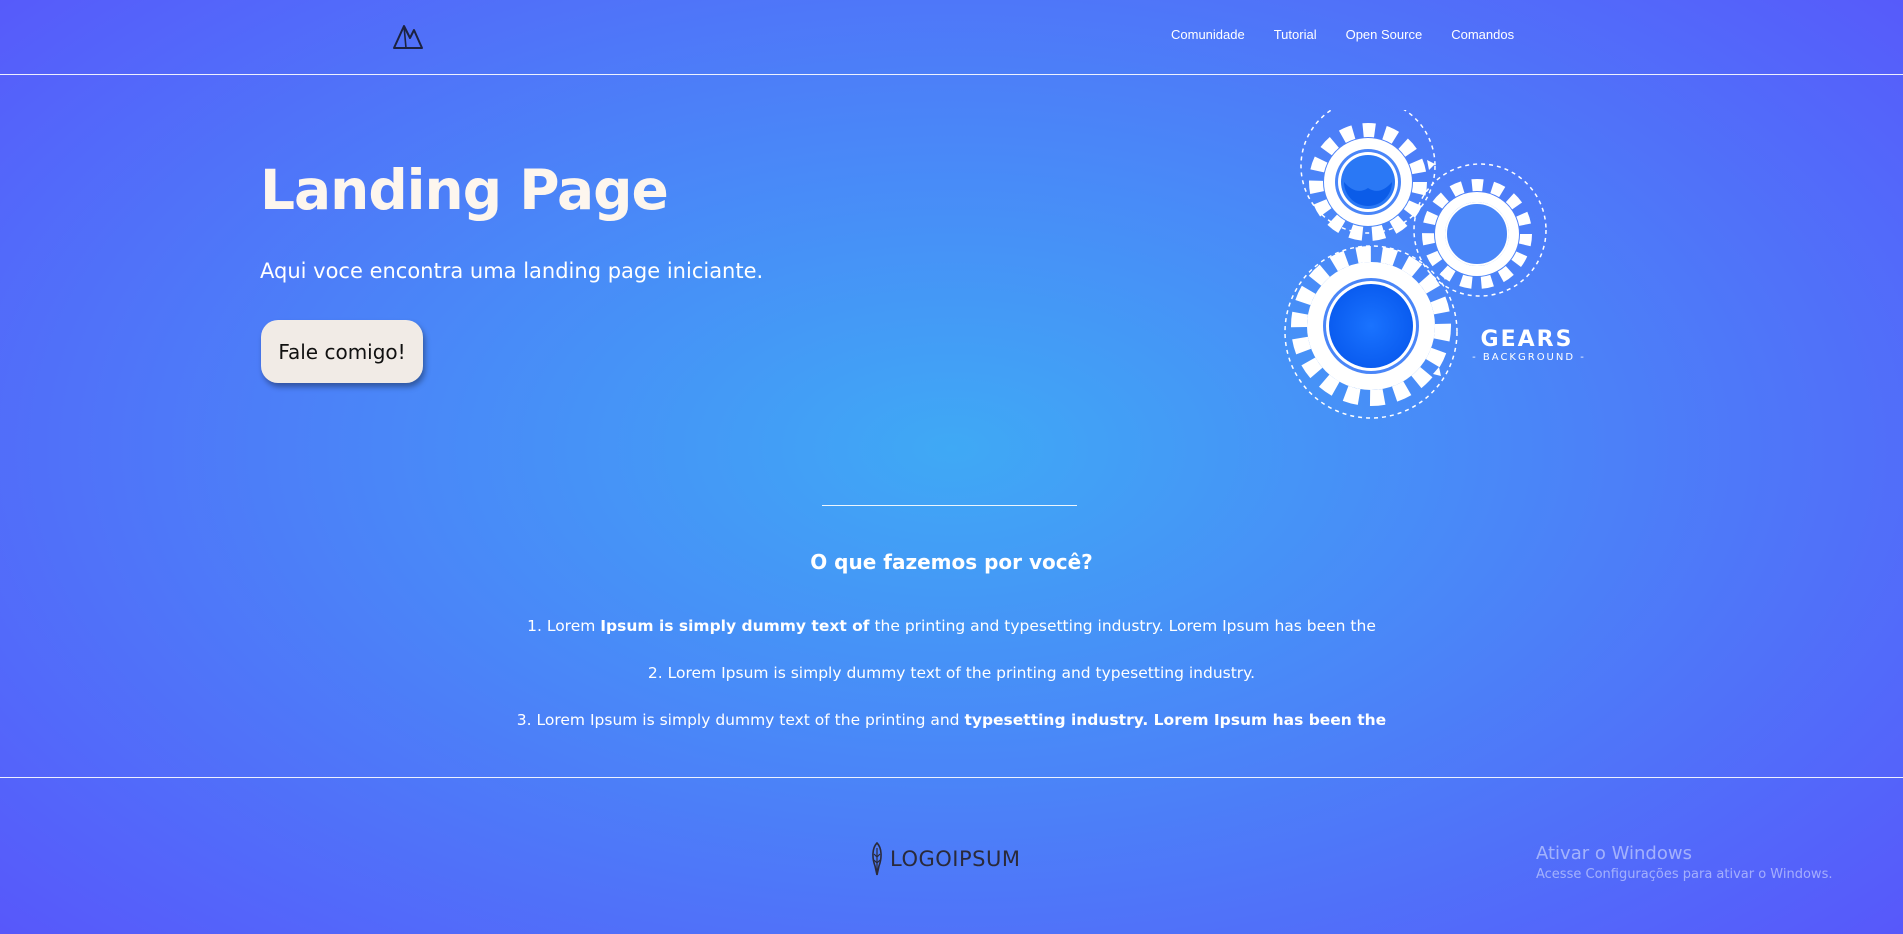  I want to click on footer-logo-text: LOGOIPSUM, so click(955, 859).